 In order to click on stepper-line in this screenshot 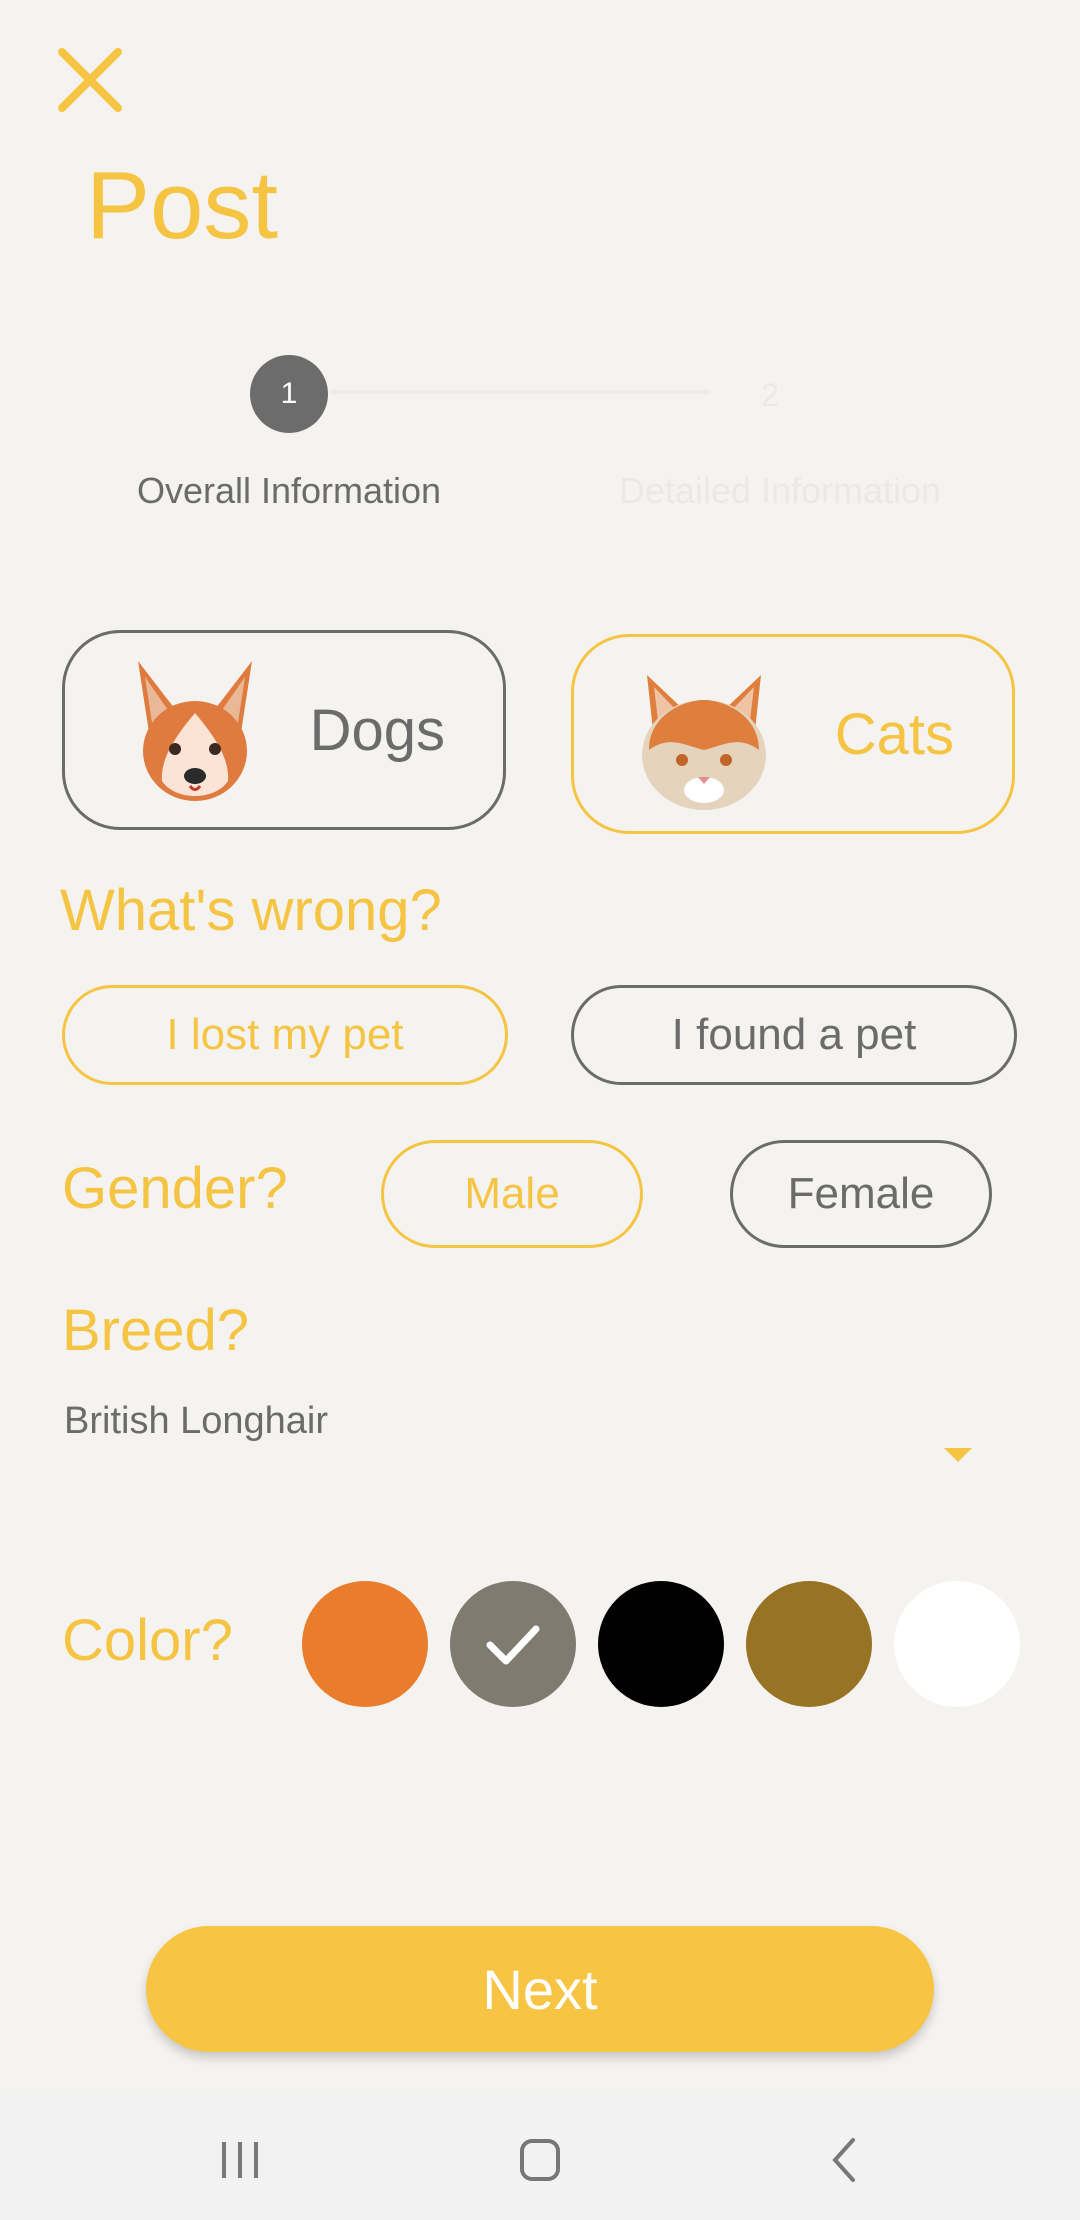, I will do `click(520, 392)`.